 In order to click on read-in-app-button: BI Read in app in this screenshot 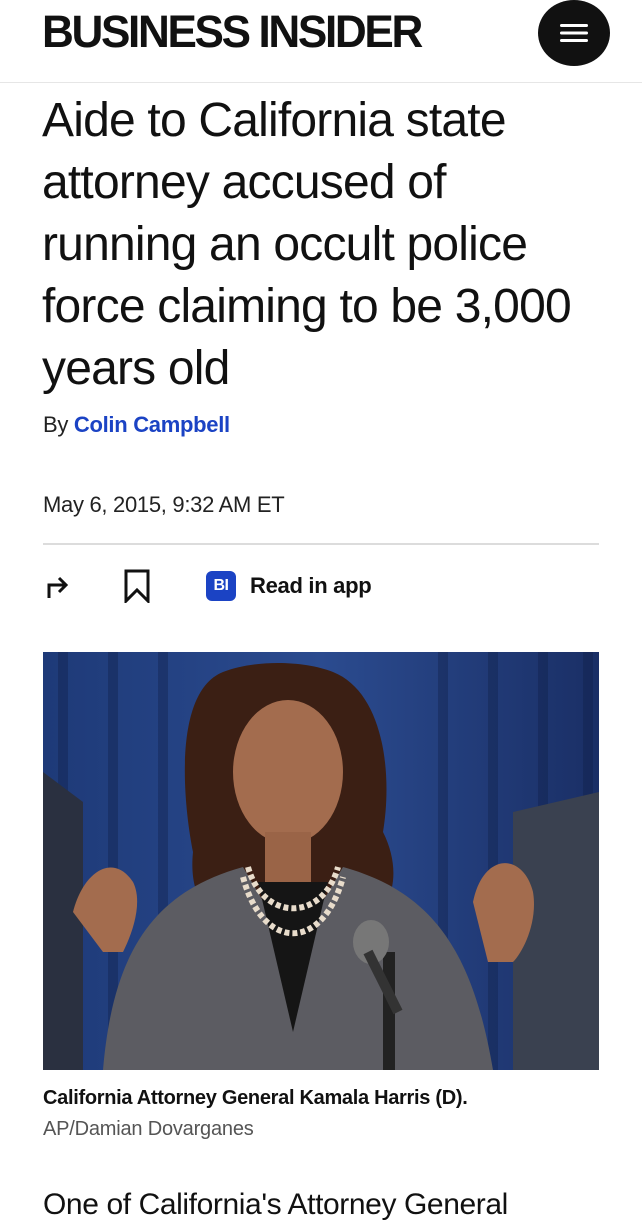, I will do `click(289, 586)`.